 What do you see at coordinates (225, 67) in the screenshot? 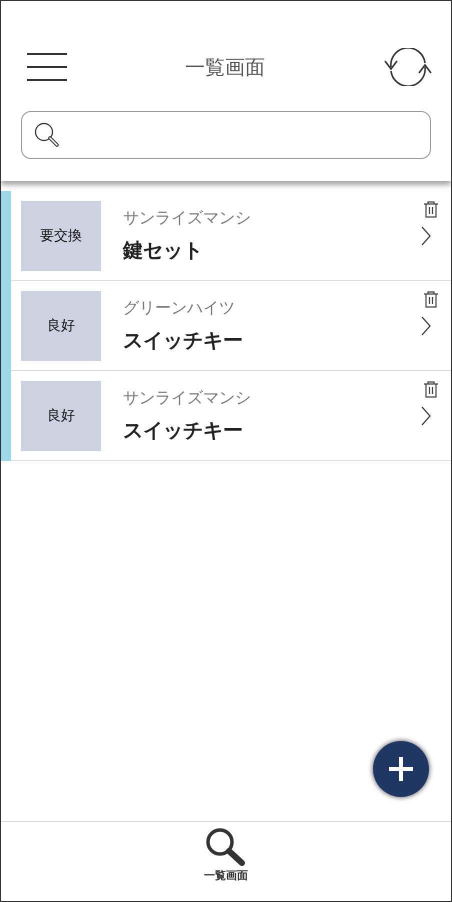
I see `screen-title: 一覧画面` at bounding box center [225, 67].